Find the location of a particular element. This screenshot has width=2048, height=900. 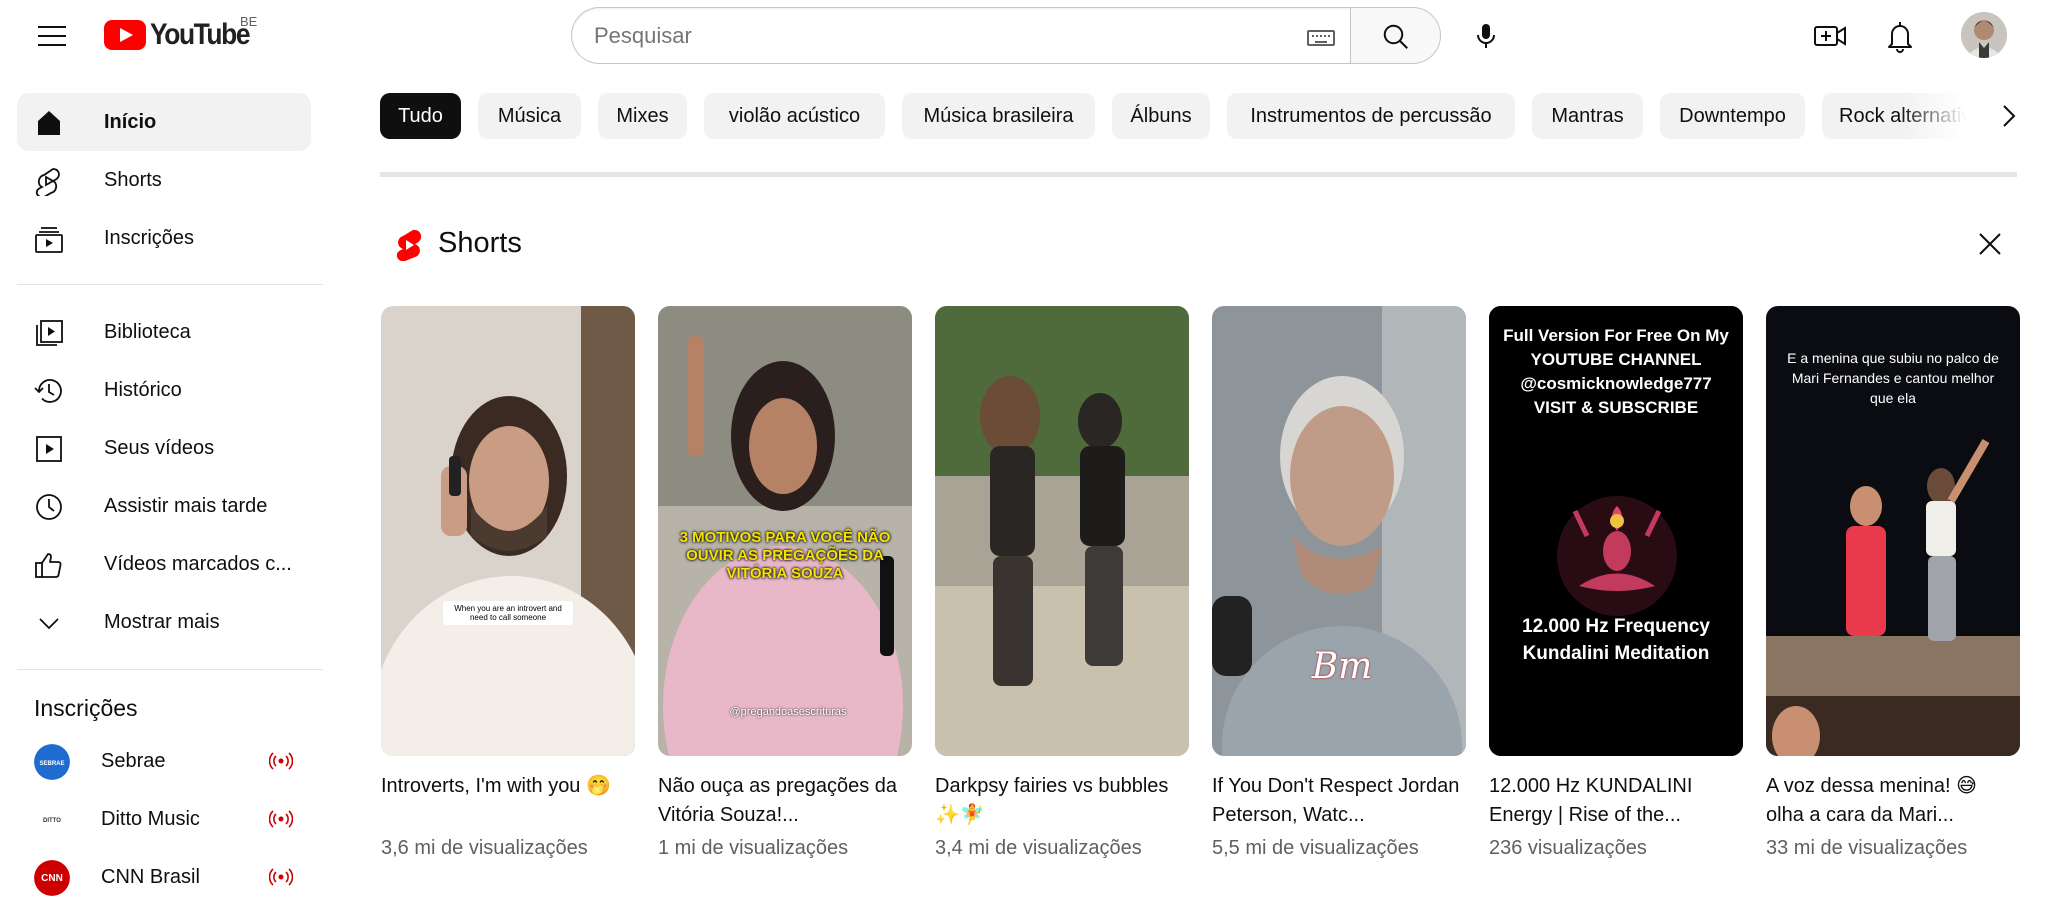

sidebar-item-label: Histórico is located at coordinates (143, 390).